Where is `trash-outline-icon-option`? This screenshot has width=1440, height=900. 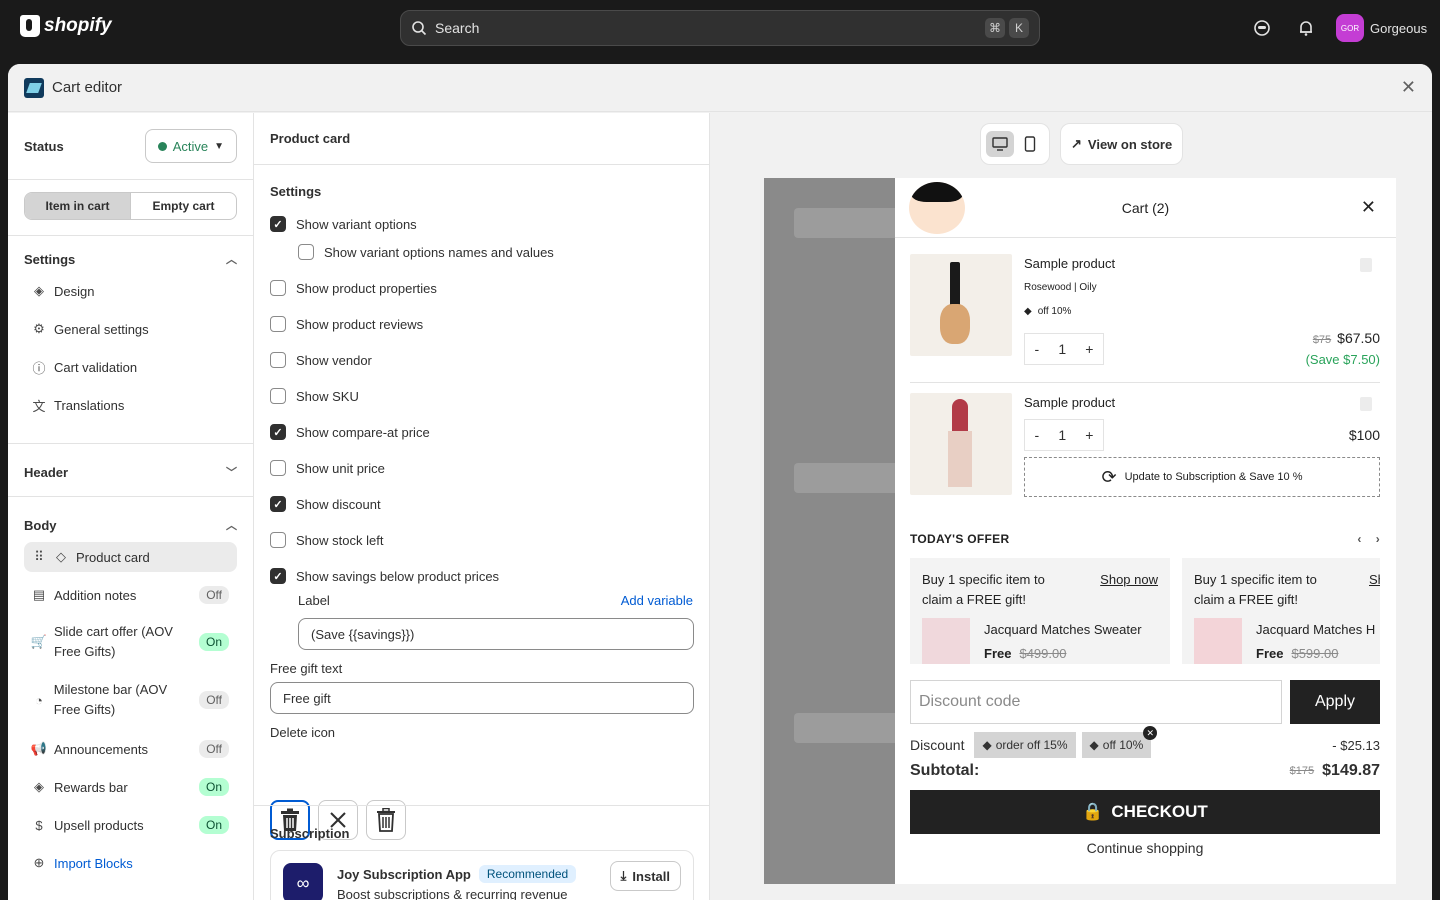 trash-outline-icon-option is located at coordinates (386, 820).